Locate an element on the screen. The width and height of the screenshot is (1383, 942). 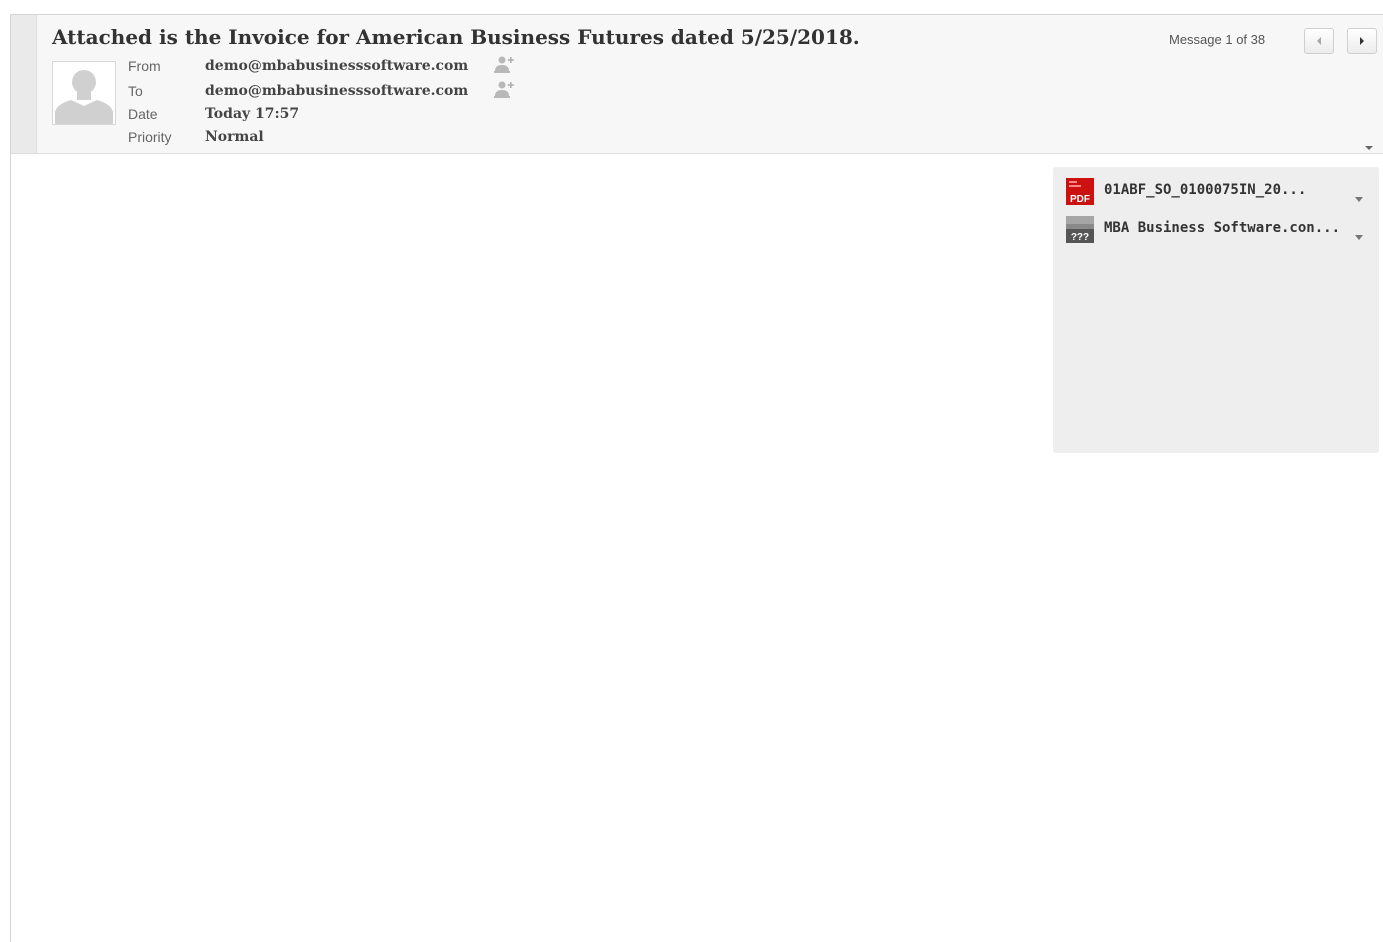
date-value: Today 17:57 is located at coordinates (252, 114).